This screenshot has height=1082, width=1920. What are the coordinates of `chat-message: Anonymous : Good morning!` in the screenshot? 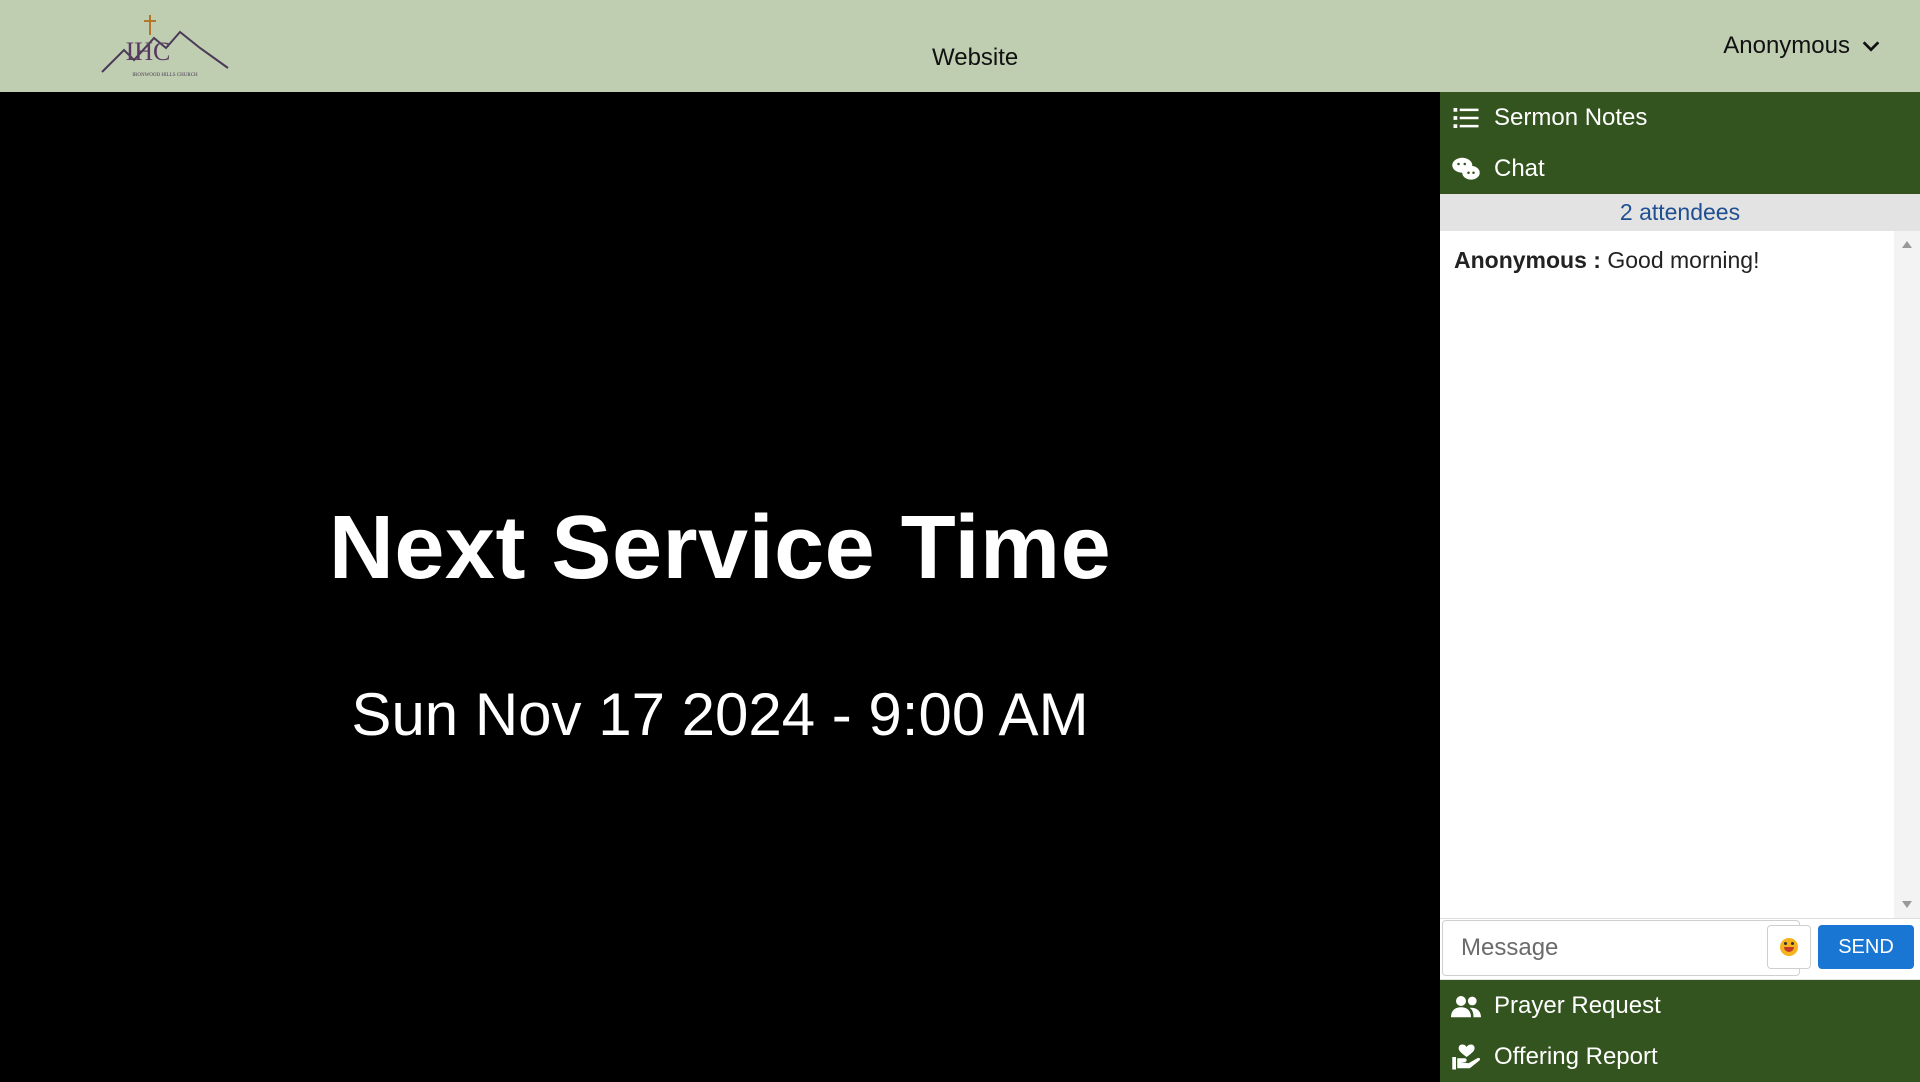 It's located at (1670, 260).